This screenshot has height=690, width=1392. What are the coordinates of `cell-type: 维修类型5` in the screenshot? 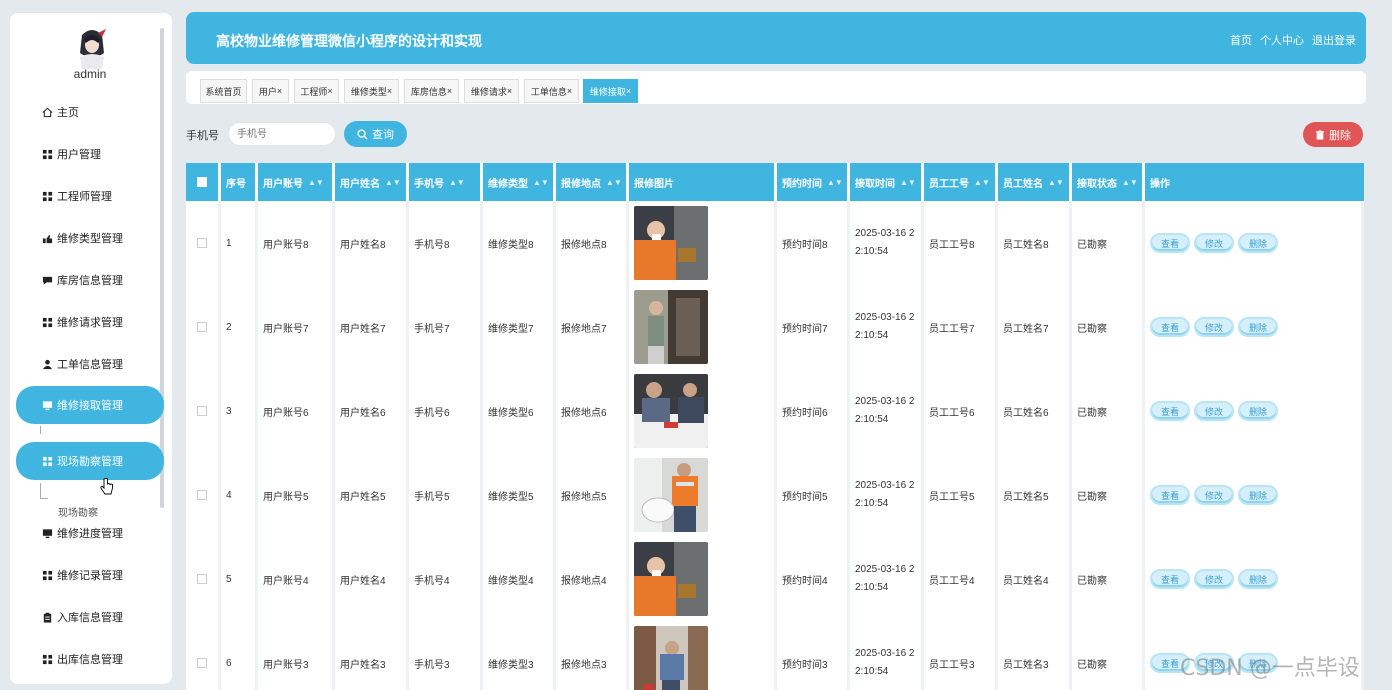 It's located at (519, 495).